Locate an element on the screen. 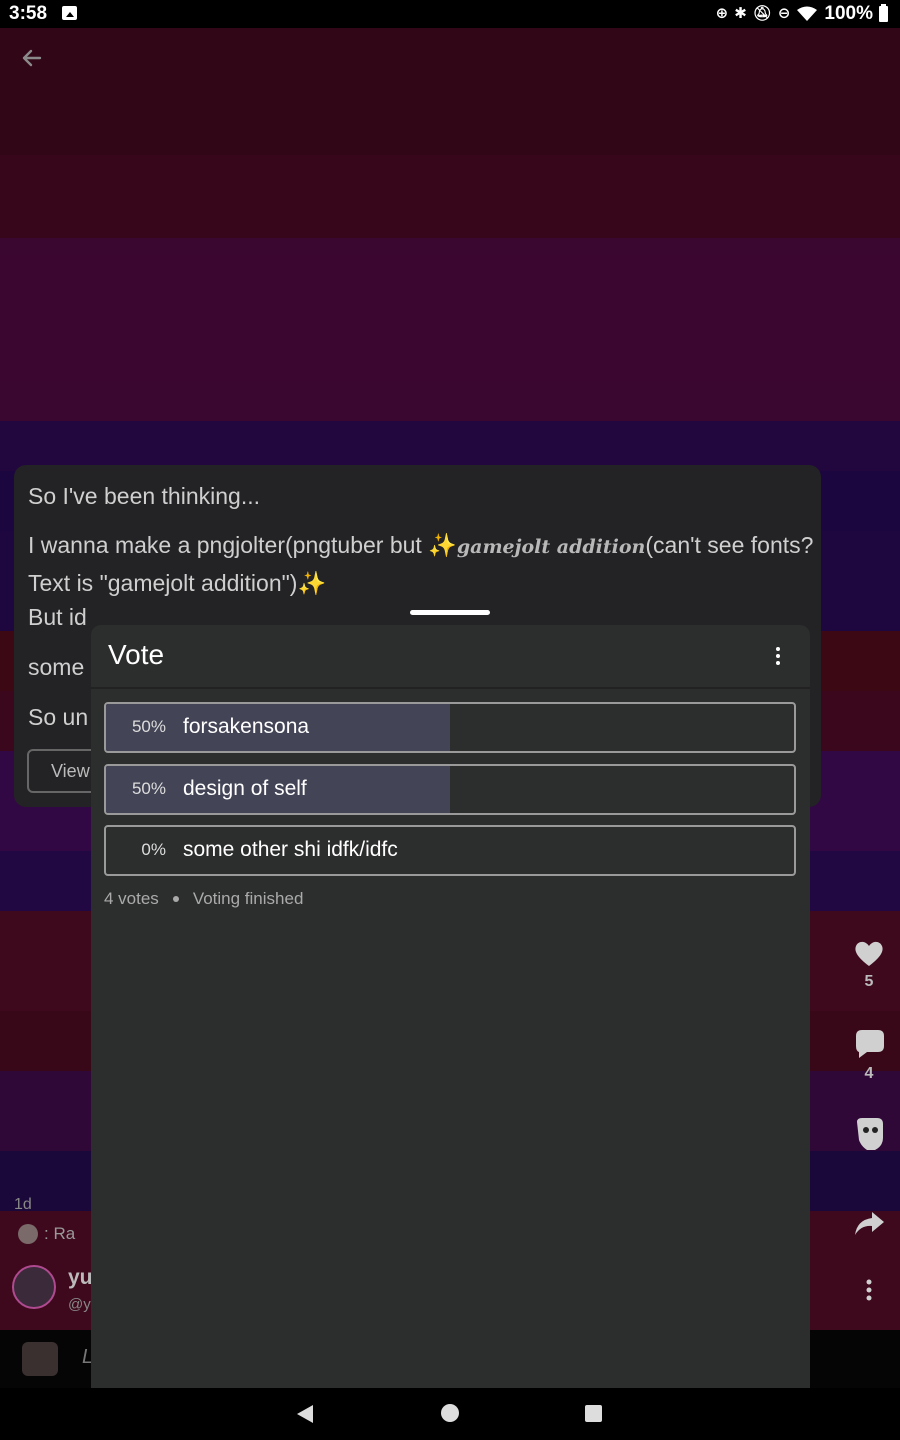  post-age: 1d is located at coordinates (23, 1204).